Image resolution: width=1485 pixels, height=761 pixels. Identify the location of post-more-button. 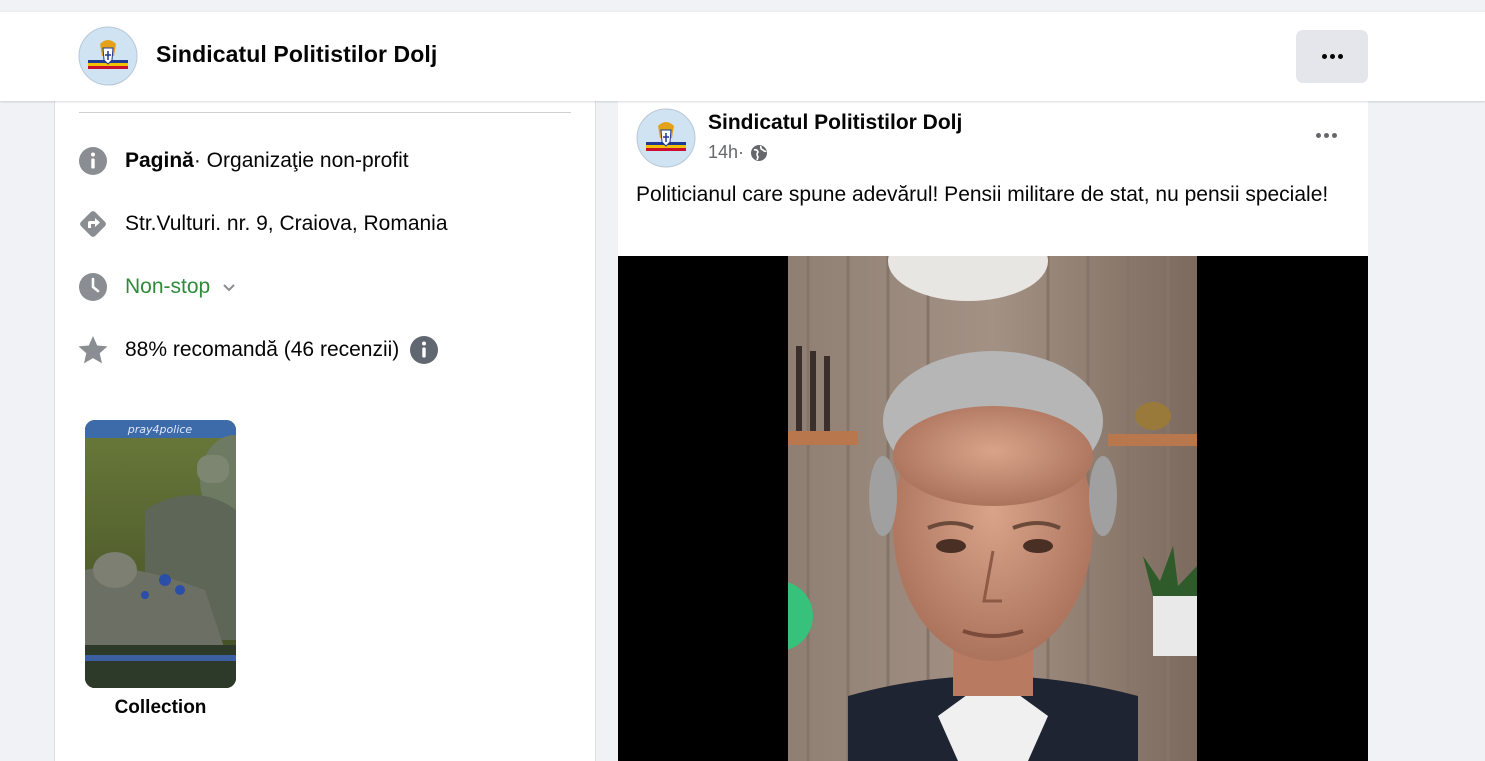
(1326, 135).